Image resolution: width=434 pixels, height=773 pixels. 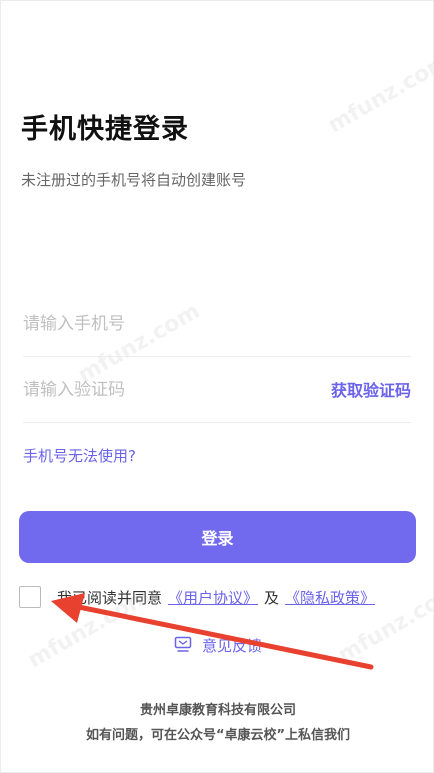 What do you see at coordinates (272, 597) in the screenshot?
I see `agreement-and-text: 及` at bounding box center [272, 597].